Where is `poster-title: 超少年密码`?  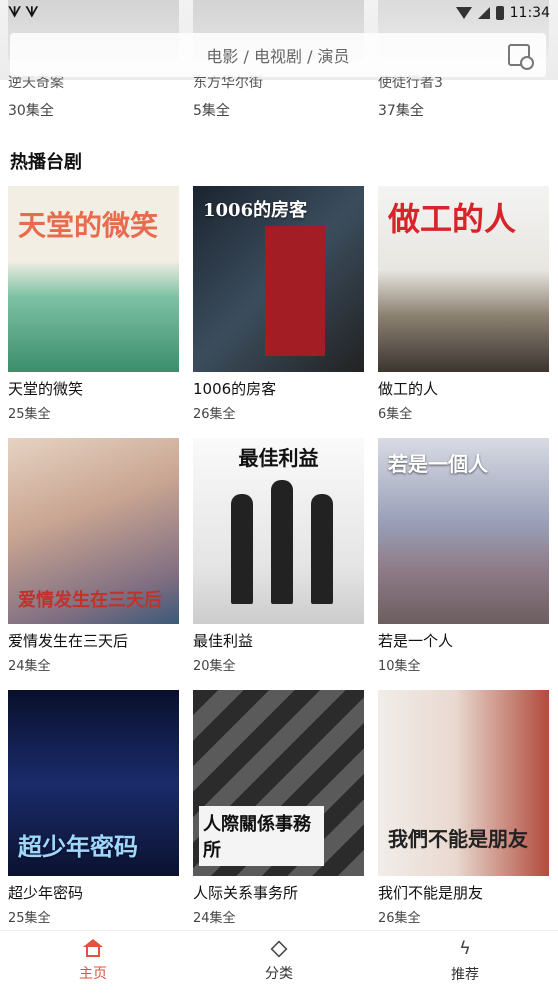 poster-title: 超少年密码 is located at coordinates (78, 846).